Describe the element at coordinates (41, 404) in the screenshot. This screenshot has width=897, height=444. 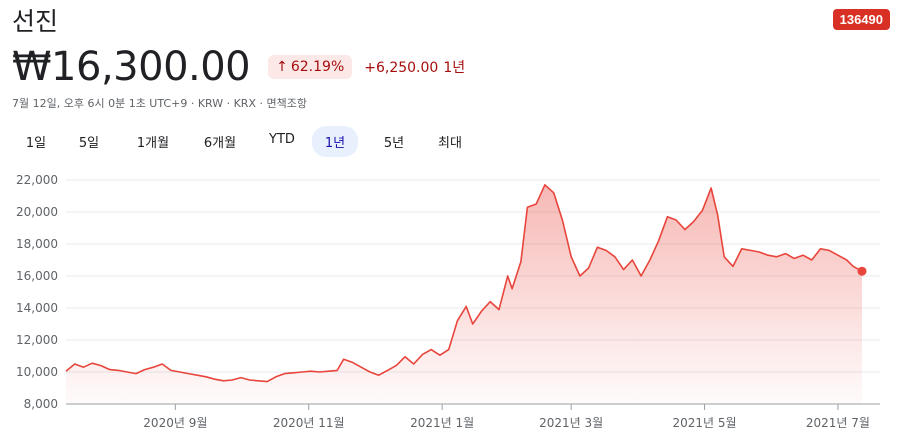
I see `y-tick-label: 8,000` at that location.